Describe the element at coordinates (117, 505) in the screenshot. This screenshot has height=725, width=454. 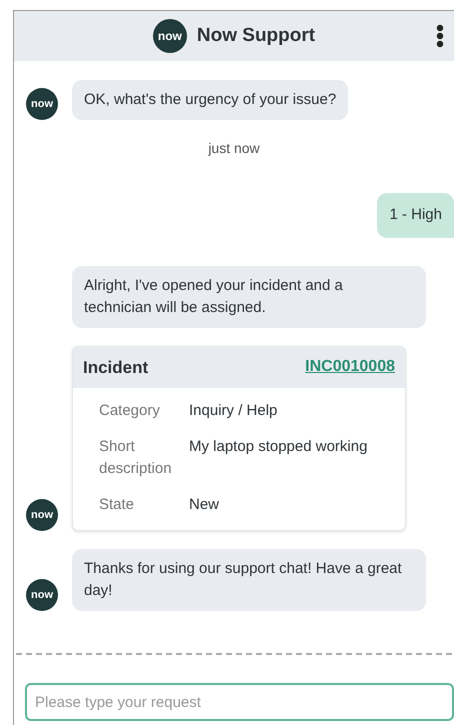
I see `field-label: State` at that location.